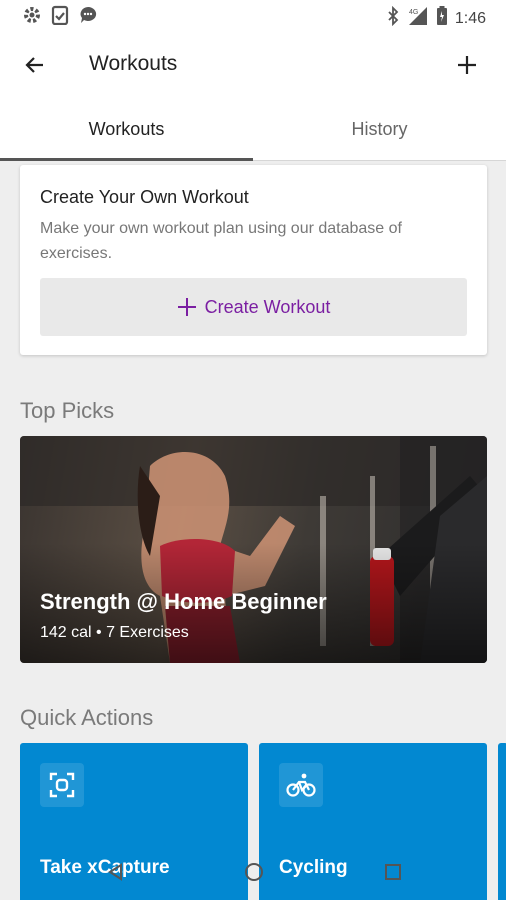 This screenshot has width=506, height=900. Describe the element at coordinates (88, 17) in the screenshot. I see `chat-bubble-icon` at that location.